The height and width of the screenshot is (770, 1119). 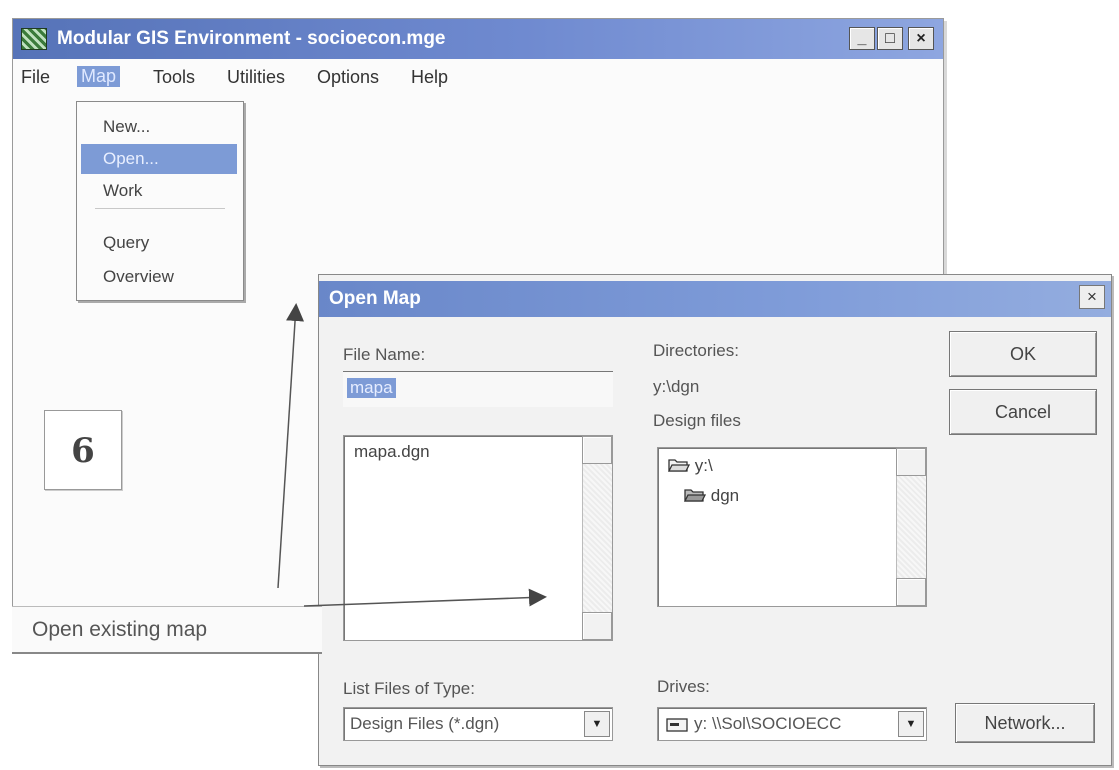 What do you see at coordinates (1023, 354) in the screenshot?
I see `ok-button: OK` at bounding box center [1023, 354].